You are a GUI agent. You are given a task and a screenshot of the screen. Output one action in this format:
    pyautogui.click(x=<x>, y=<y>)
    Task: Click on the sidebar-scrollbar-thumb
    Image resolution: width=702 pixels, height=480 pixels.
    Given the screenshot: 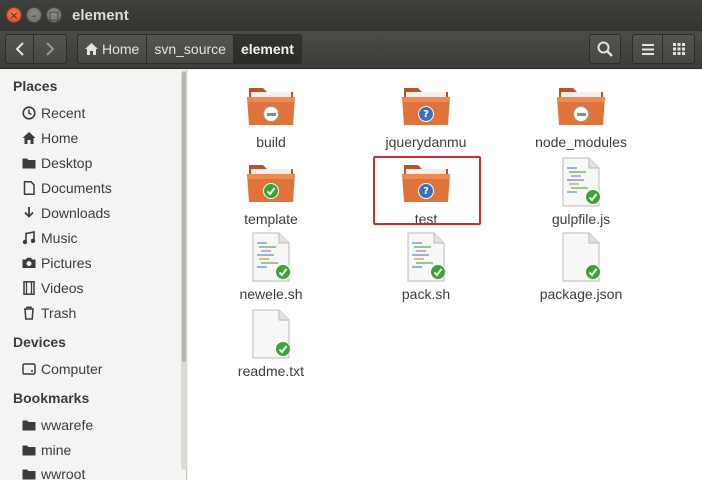 What is the action you would take?
    pyautogui.click(x=184, y=217)
    